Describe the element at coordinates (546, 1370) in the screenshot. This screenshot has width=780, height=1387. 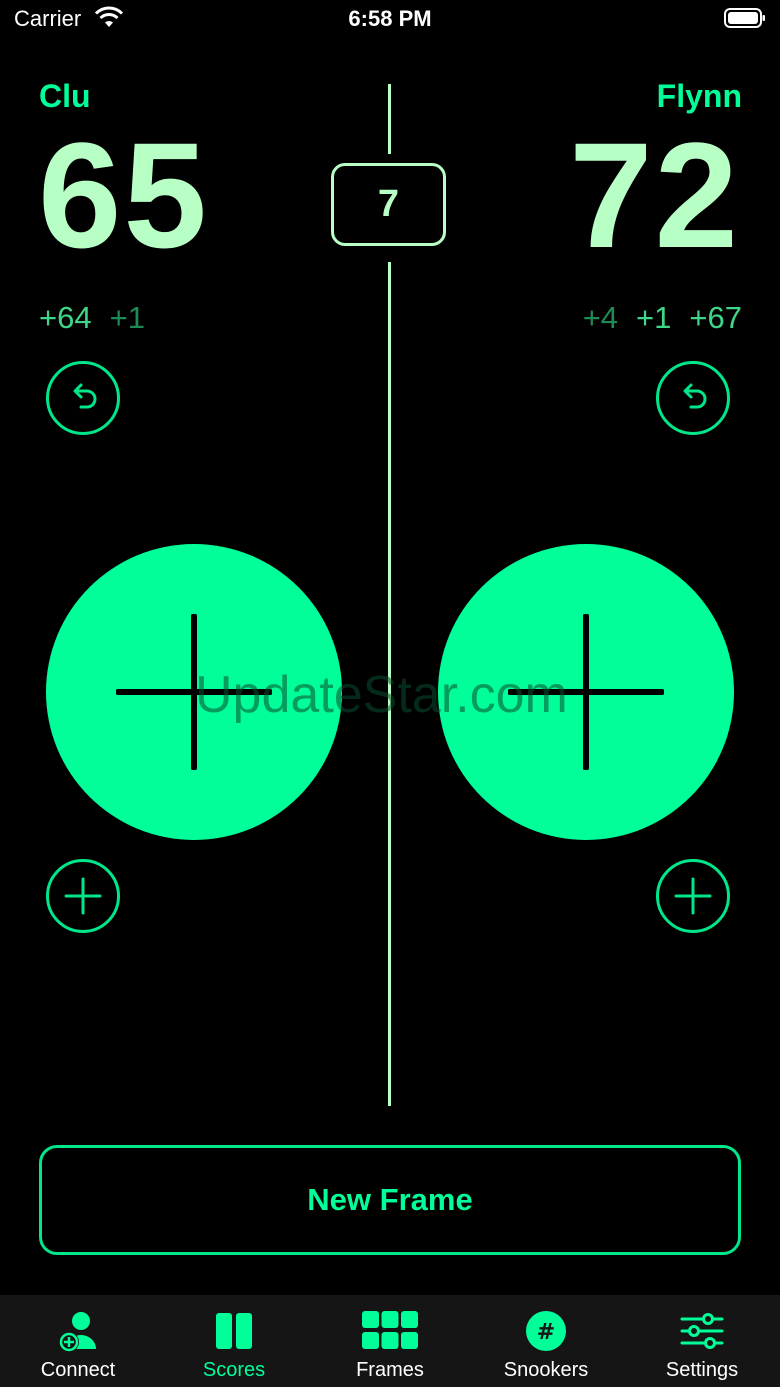
I see `tab-label: Snookers` at that location.